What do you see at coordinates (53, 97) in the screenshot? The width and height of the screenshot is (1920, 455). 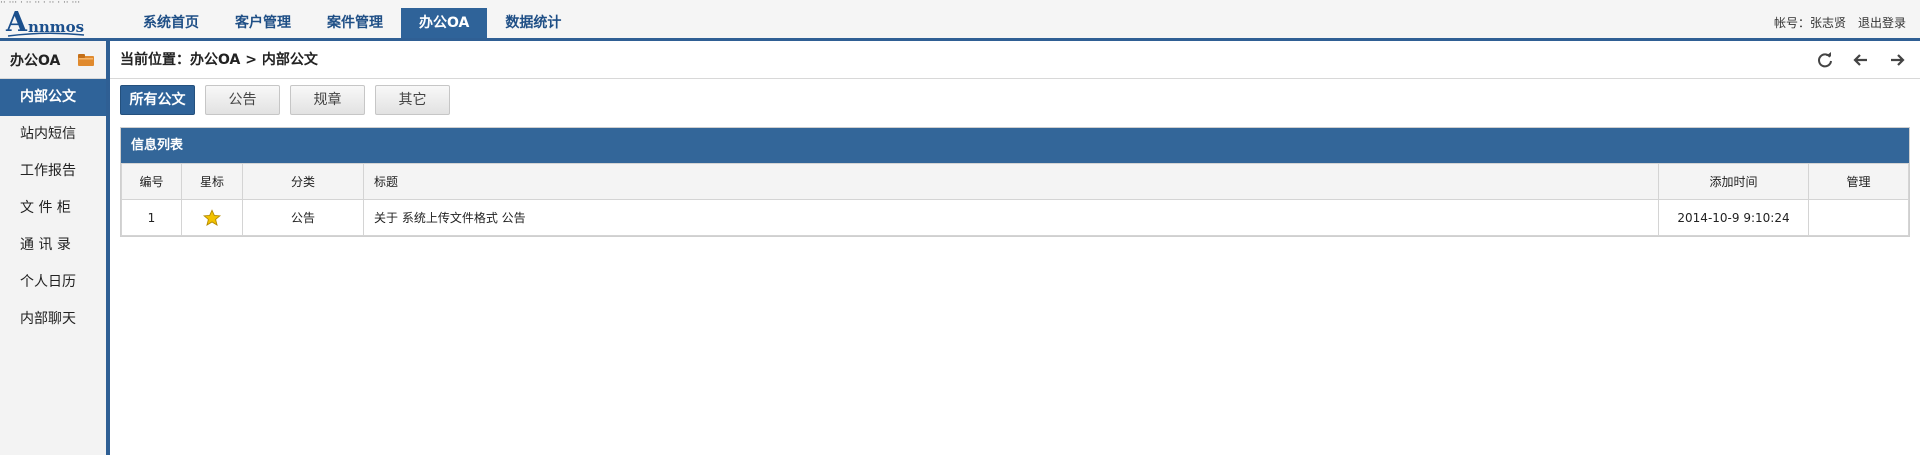 I see `sidebar-item-internal-documents: 内部公文` at bounding box center [53, 97].